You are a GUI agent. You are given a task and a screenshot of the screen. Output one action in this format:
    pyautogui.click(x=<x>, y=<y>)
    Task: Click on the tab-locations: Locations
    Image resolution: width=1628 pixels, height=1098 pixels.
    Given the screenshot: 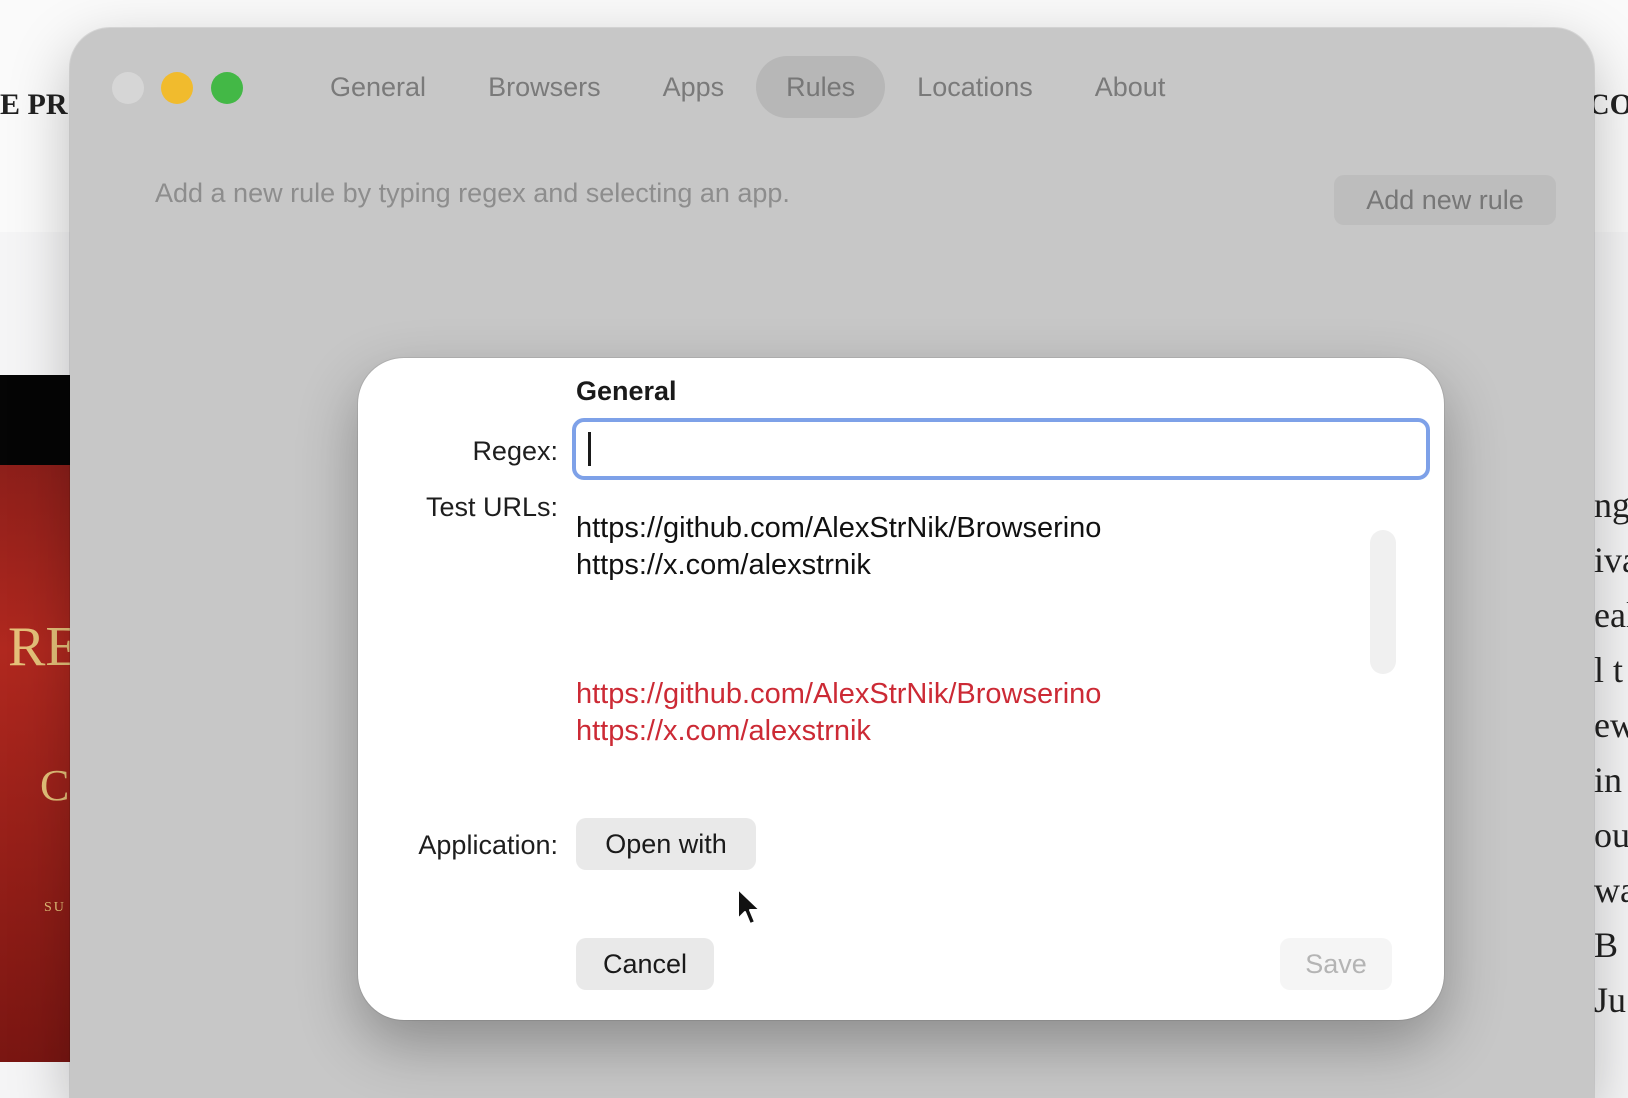 What is the action you would take?
    pyautogui.click(x=975, y=87)
    